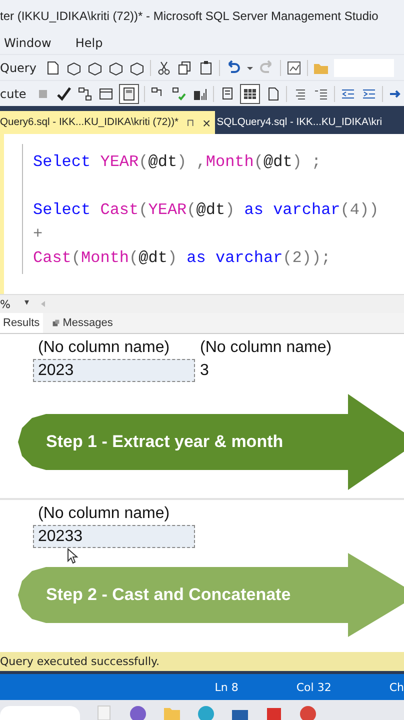 Image resolution: width=404 pixels, height=720 pixels. What do you see at coordinates (89, 43) in the screenshot?
I see `menu-item: Help` at bounding box center [89, 43].